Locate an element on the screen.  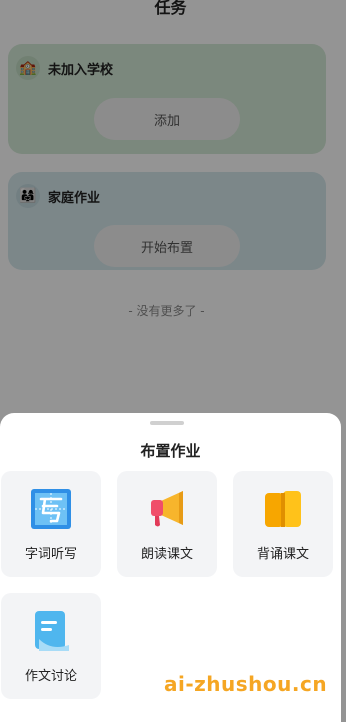
sheet-drag-handle is located at coordinates (167, 423).